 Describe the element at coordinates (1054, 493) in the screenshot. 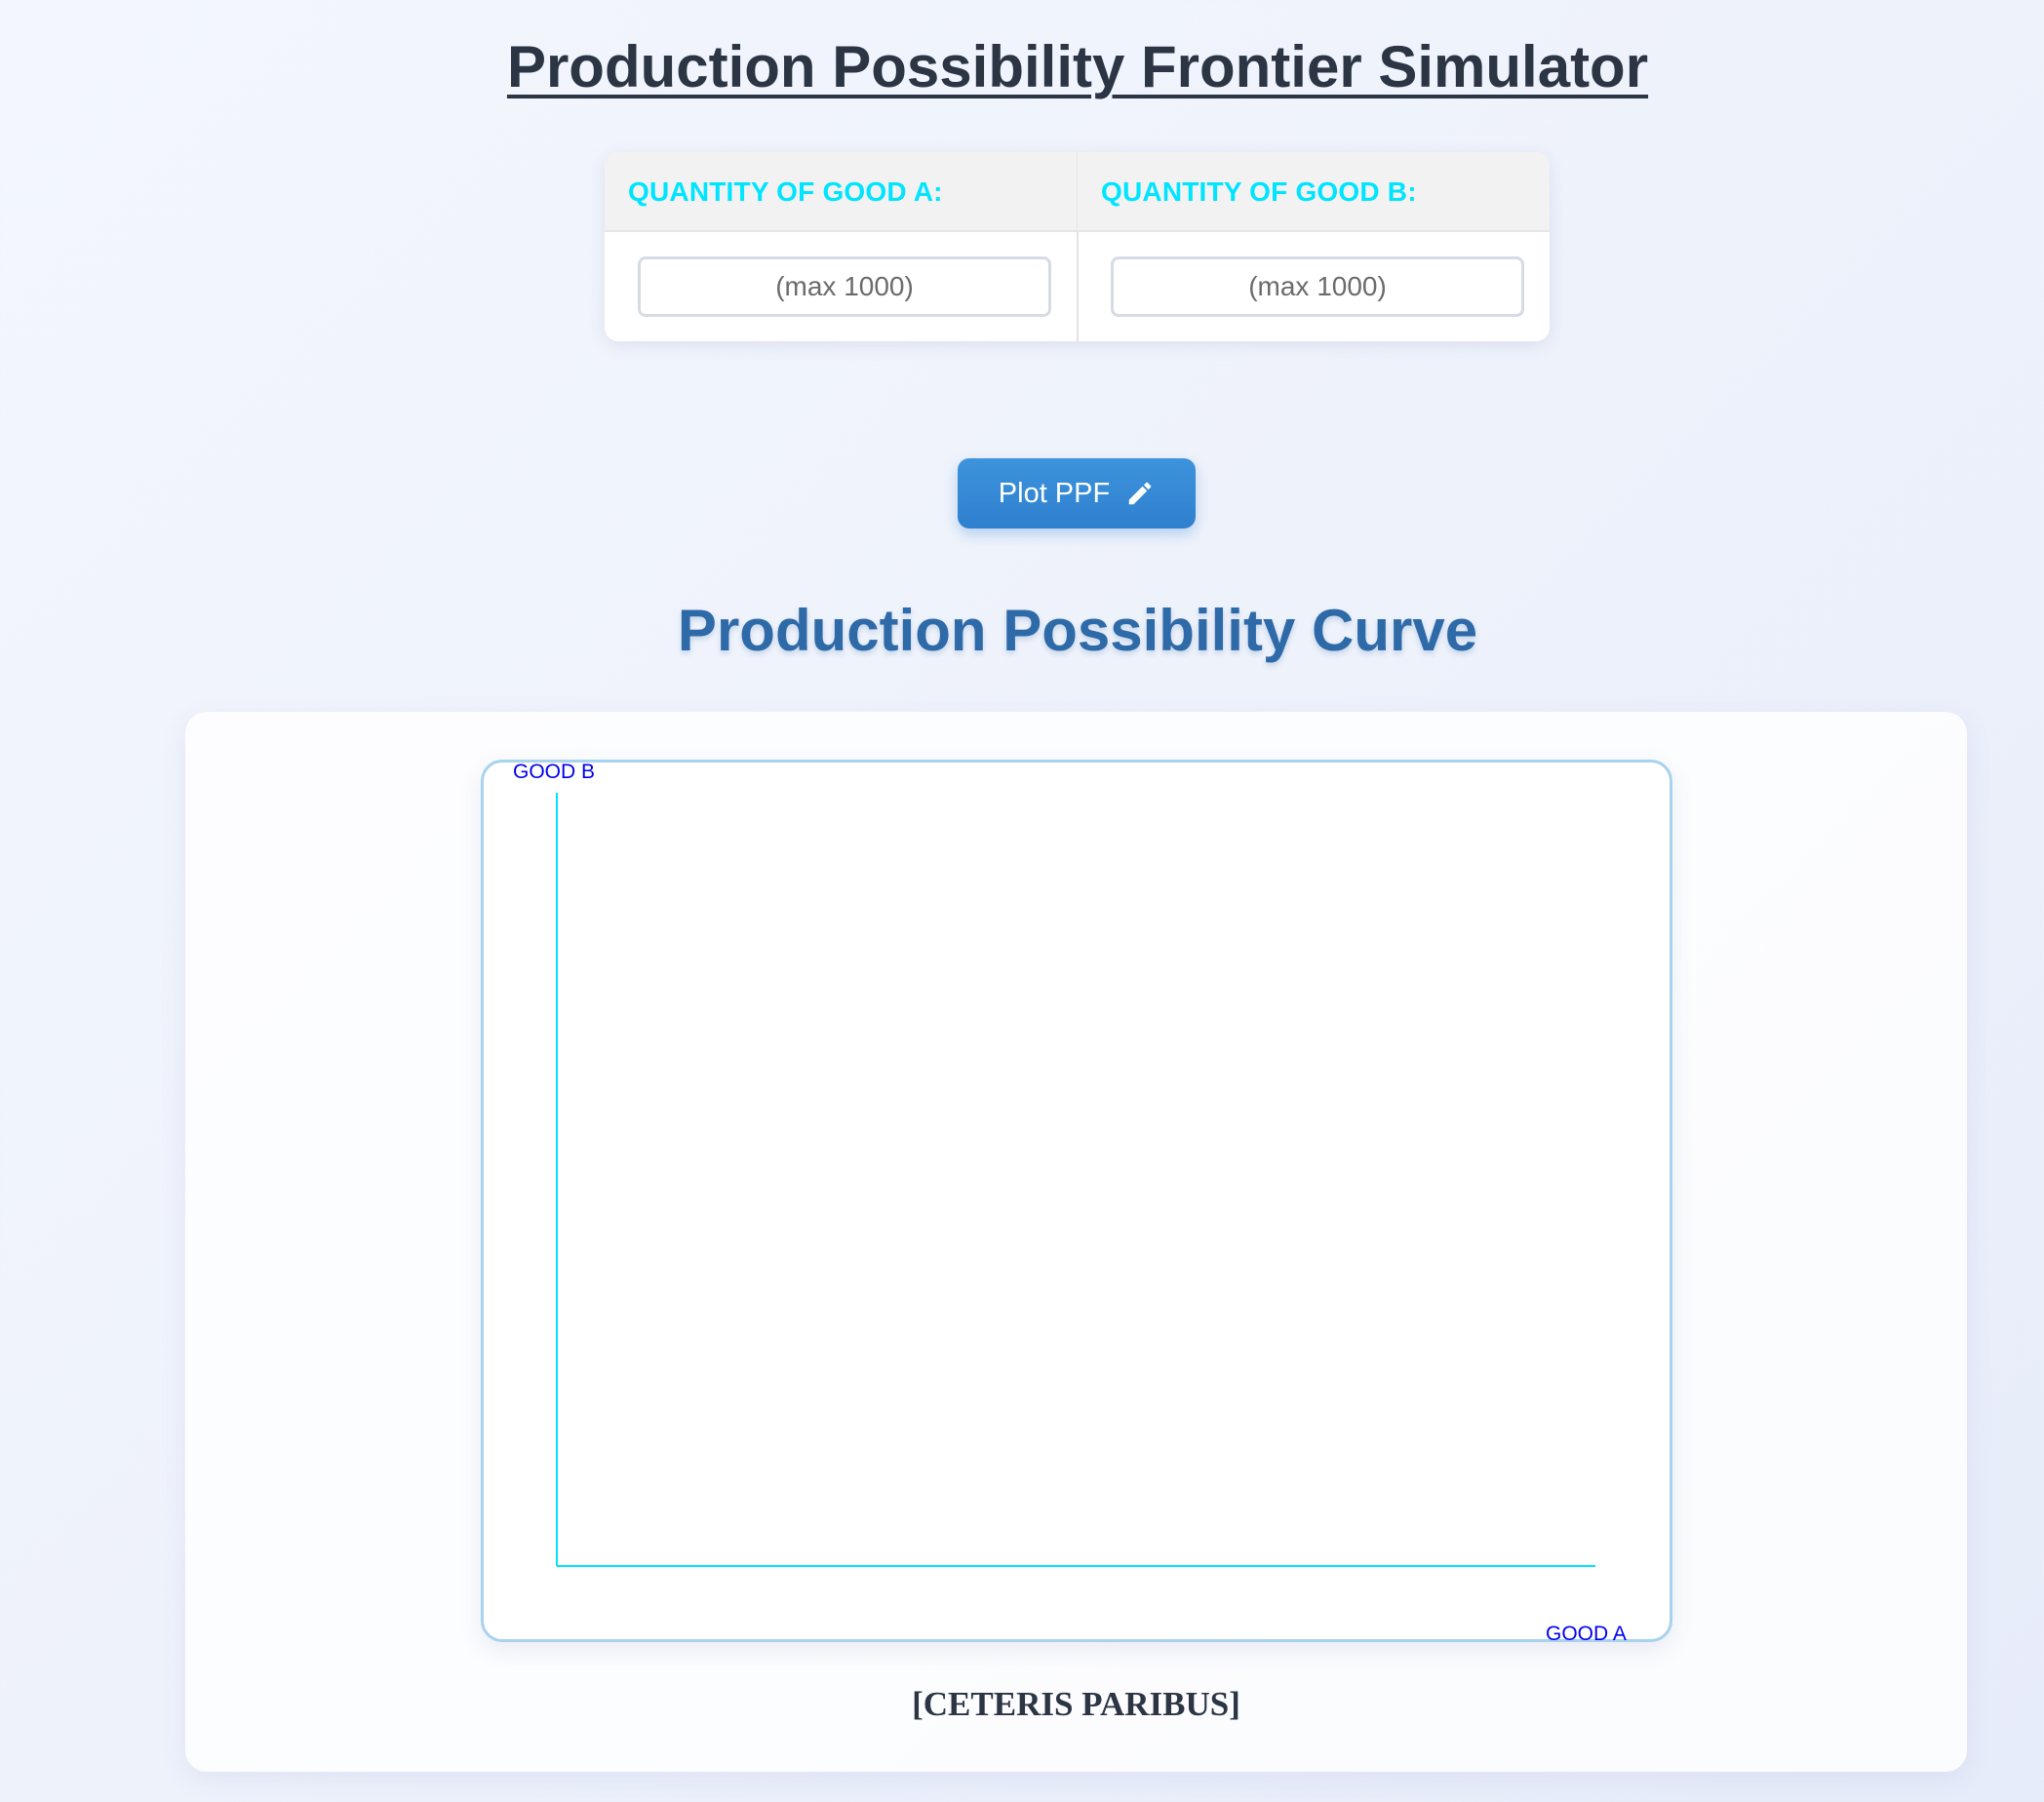

I see `plot-ppf-label: Plot PPF` at that location.